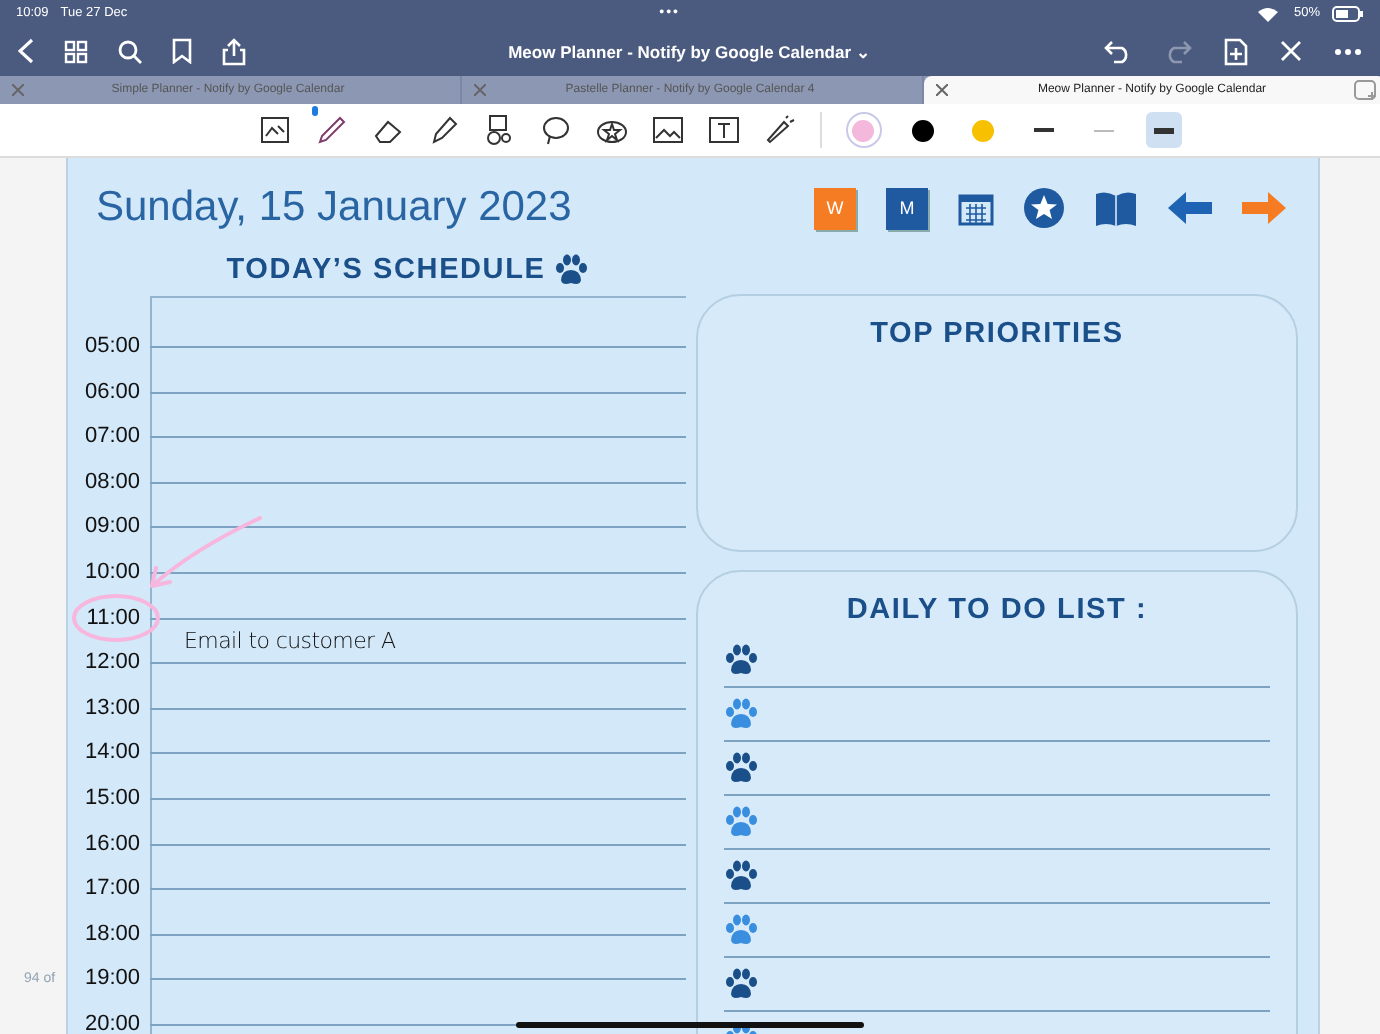 This screenshot has height=1034, width=1380. What do you see at coordinates (1348, 13) in the screenshot?
I see `battery-icon` at bounding box center [1348, 13].